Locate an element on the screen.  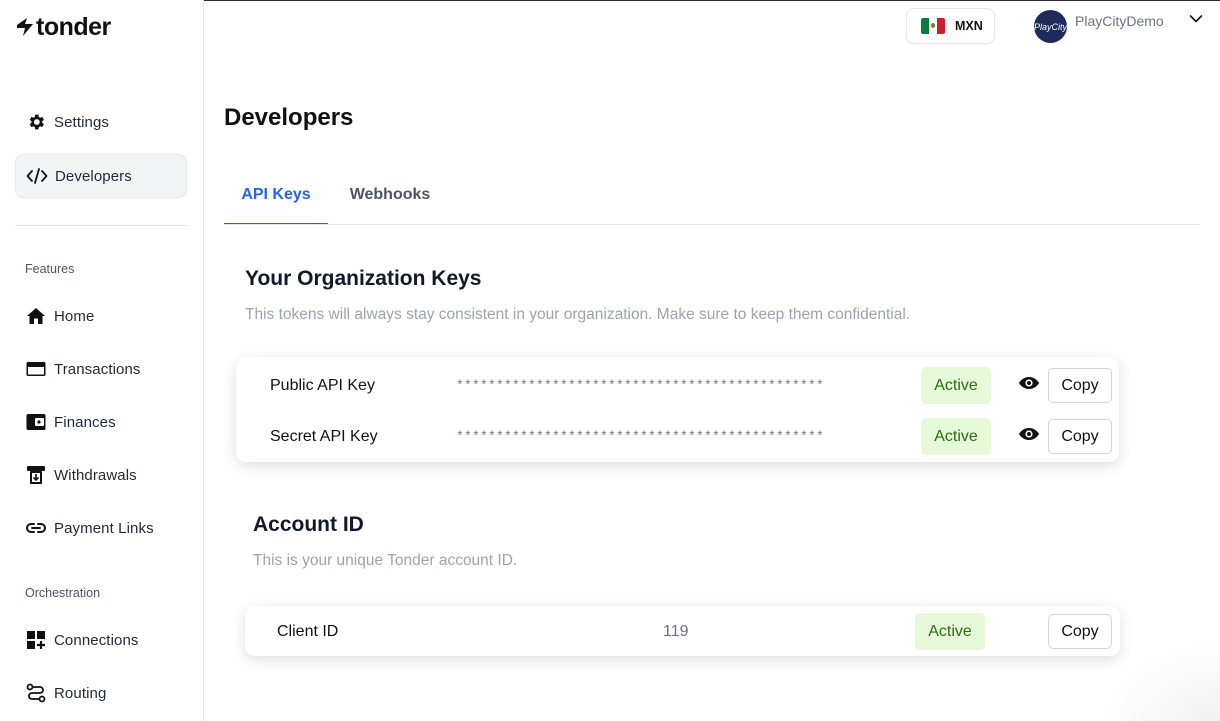
sidebar-item-connections: Connections is located at coordinates (101, 640).